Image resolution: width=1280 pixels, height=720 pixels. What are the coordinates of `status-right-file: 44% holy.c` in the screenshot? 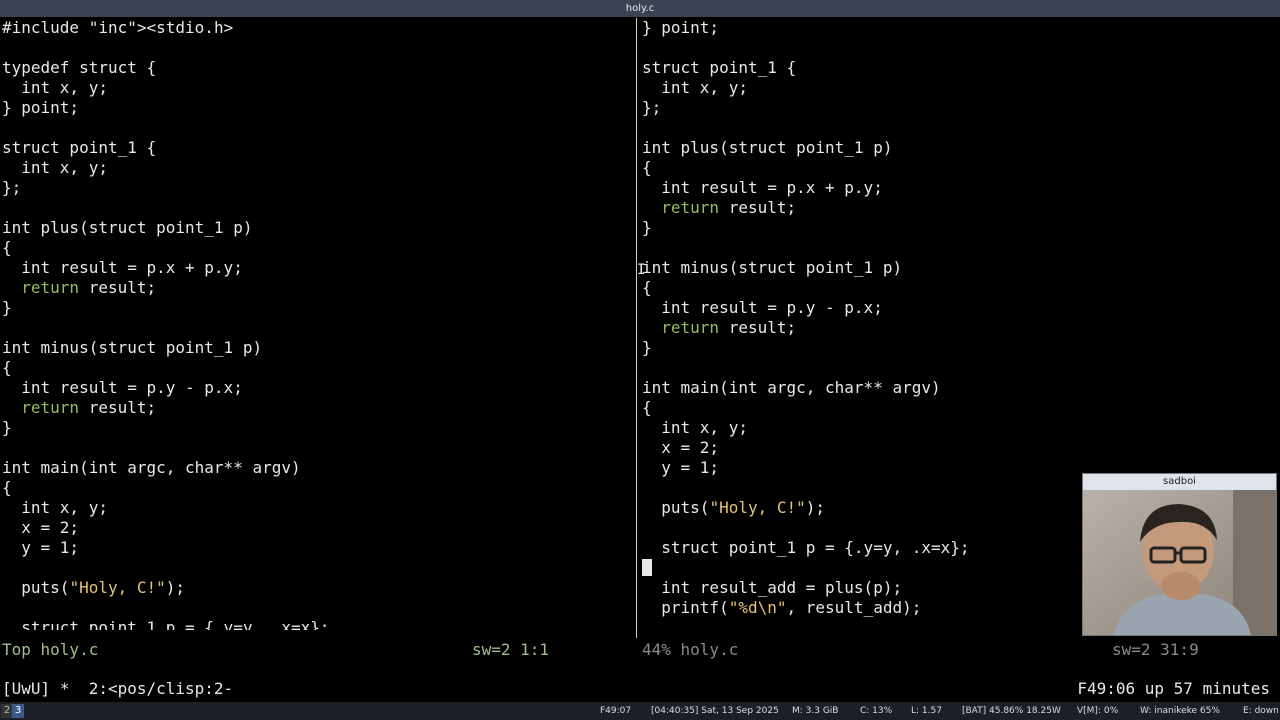 It's located at (690, 649).